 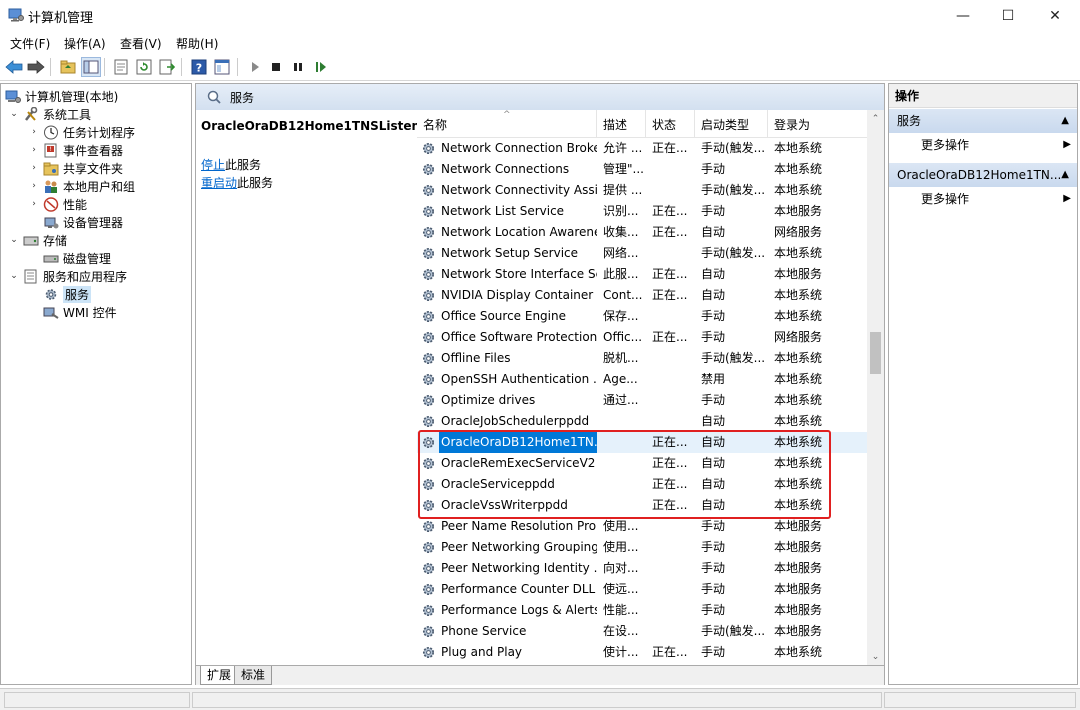 What do you see at coordinates (197, 43) in the screenshot?
I see `menu-help: 帮助(H)` at bounding box center [197, 43].